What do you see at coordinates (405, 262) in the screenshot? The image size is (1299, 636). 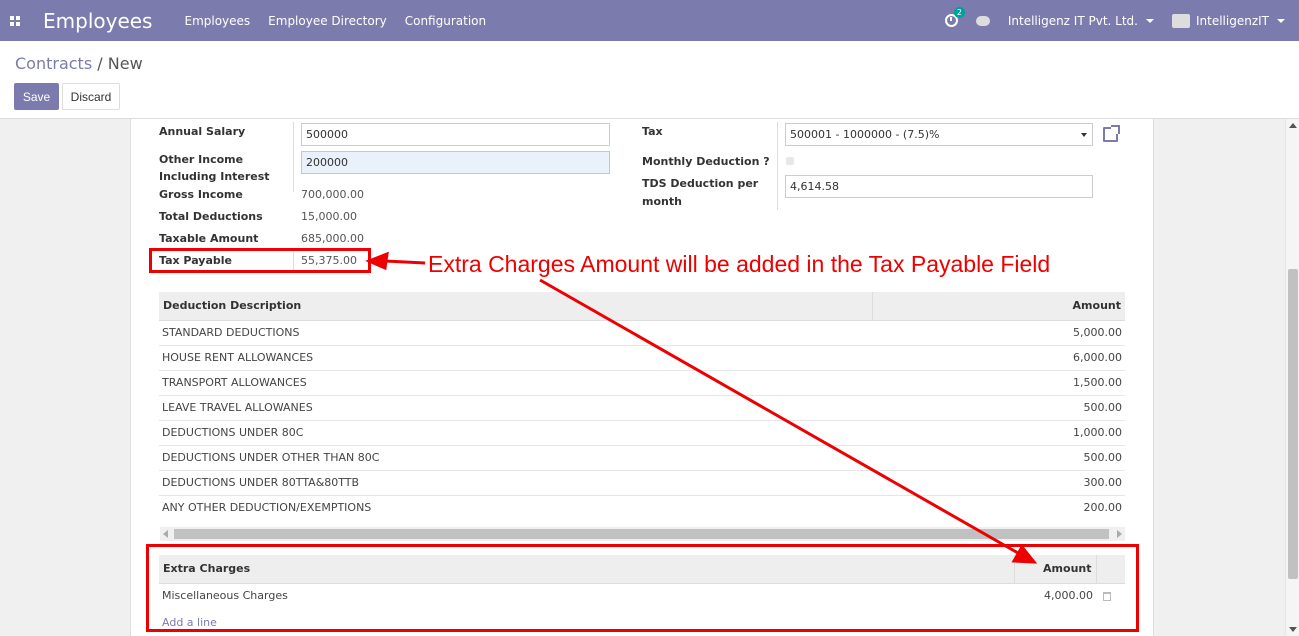 I see `arrow-to-tax-payable` at bounding box center [405, 262].